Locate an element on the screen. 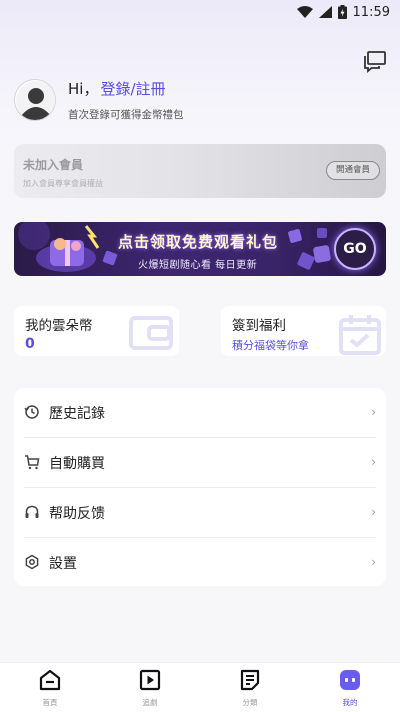 The width and height of the screenshot is (400, 712). message-button is located at coordinates (375, 62).